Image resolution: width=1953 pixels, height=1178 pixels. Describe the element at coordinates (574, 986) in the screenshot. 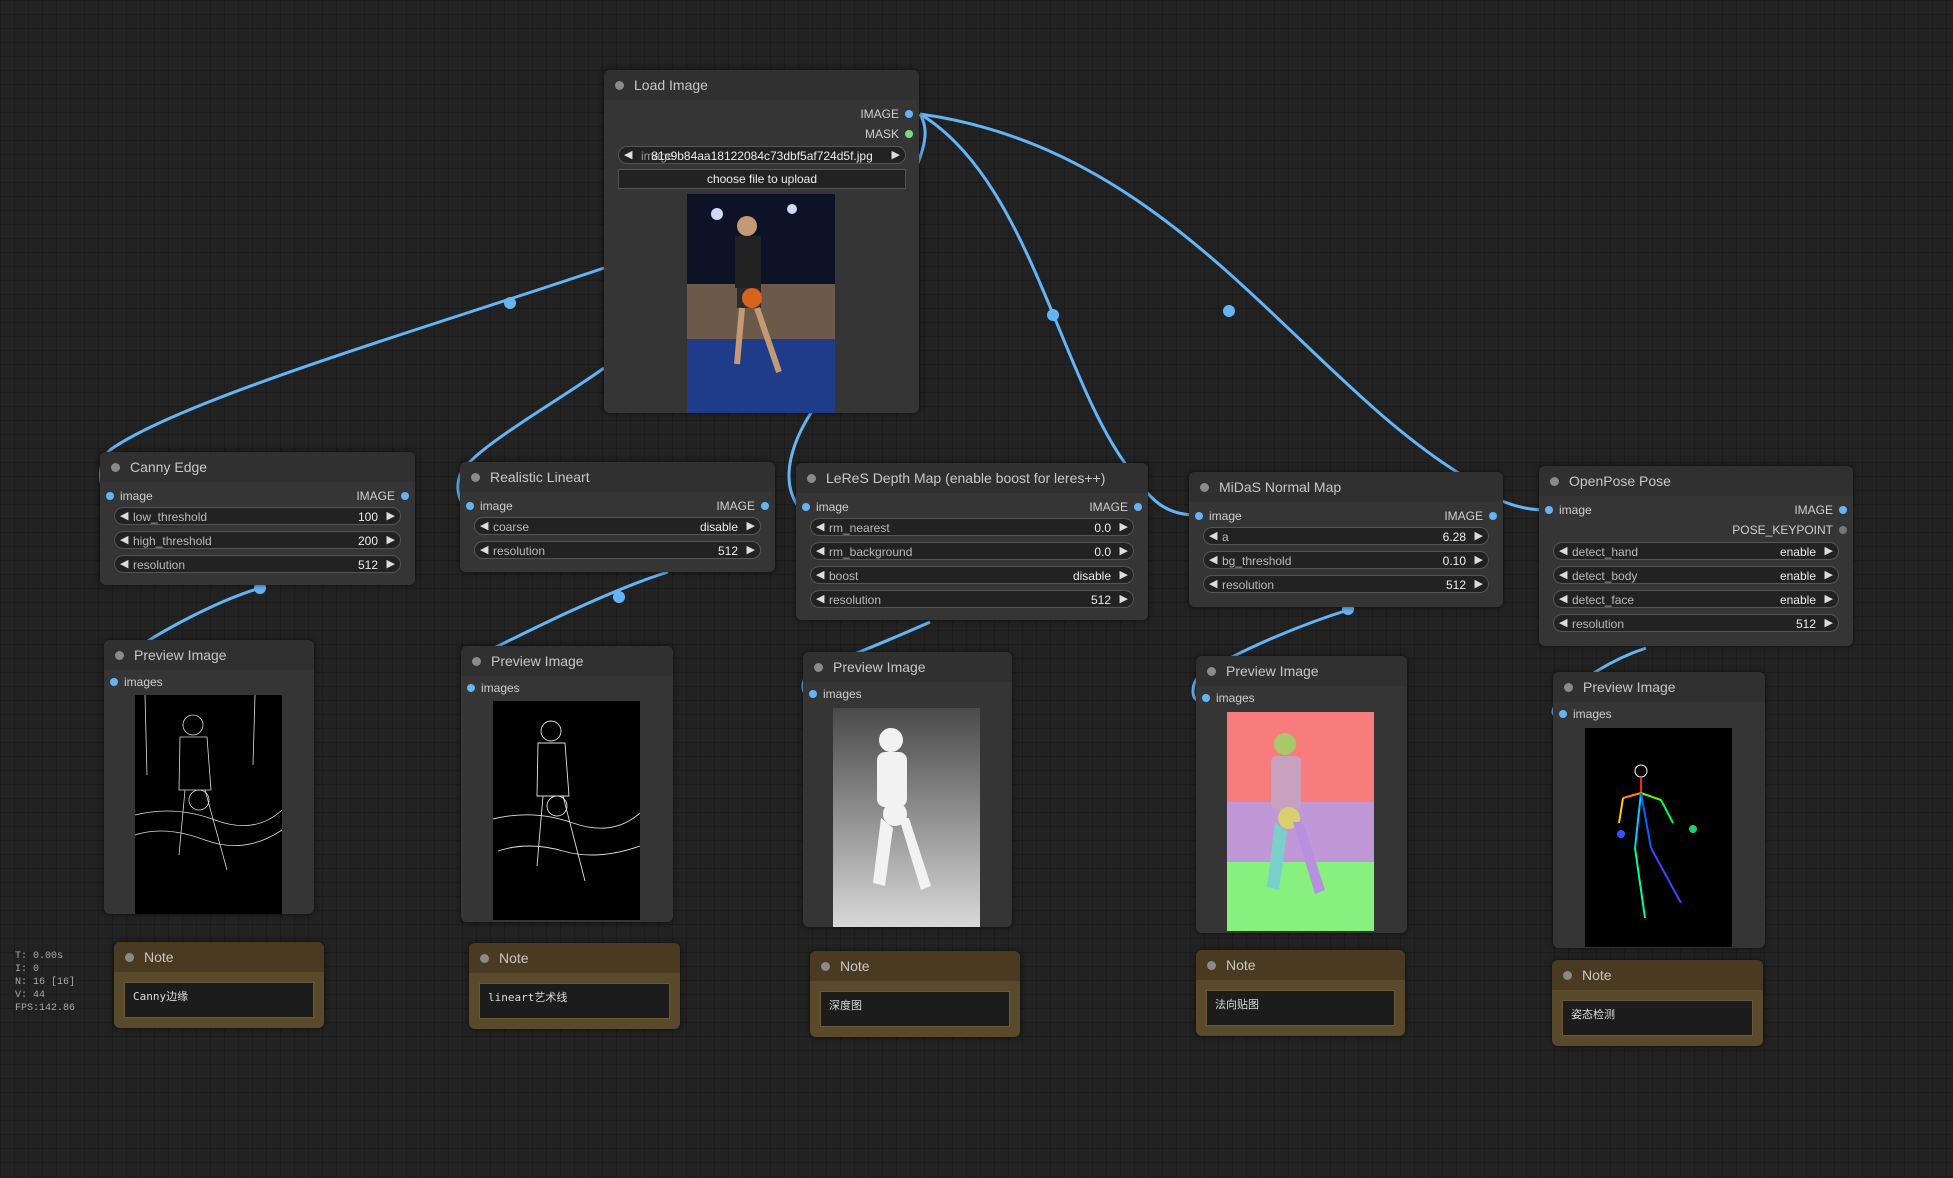

I see `note-lineart: Note lineart艺术线` at that location.